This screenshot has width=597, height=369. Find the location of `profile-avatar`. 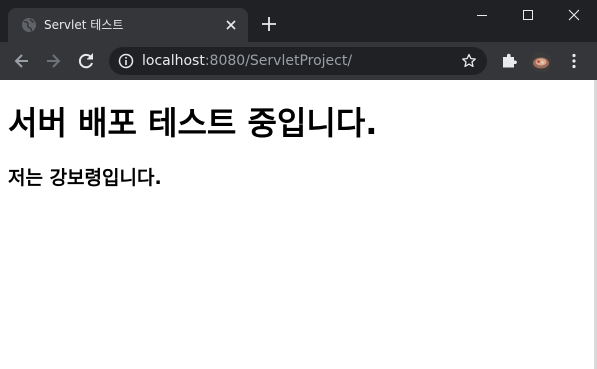

profile-avatar is located at coordinates (541, 62).